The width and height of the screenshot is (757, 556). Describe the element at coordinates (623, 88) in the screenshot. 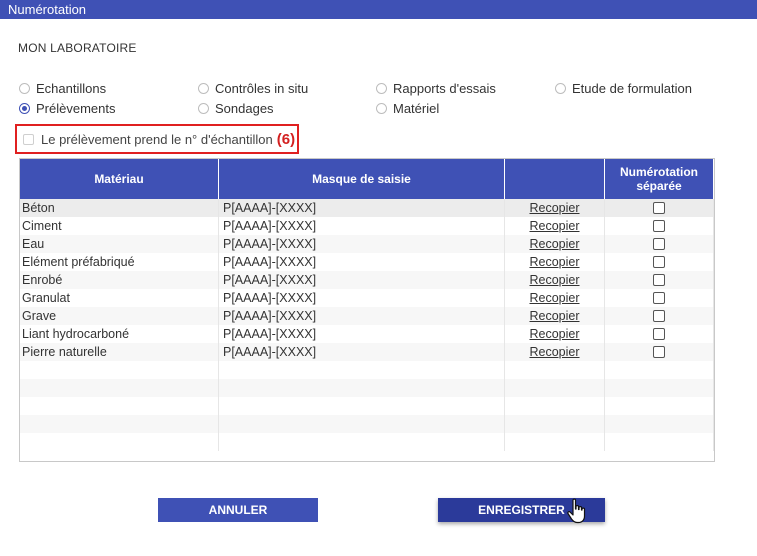

I see `radio-etude-formulation: Etude de formulation` at that location.